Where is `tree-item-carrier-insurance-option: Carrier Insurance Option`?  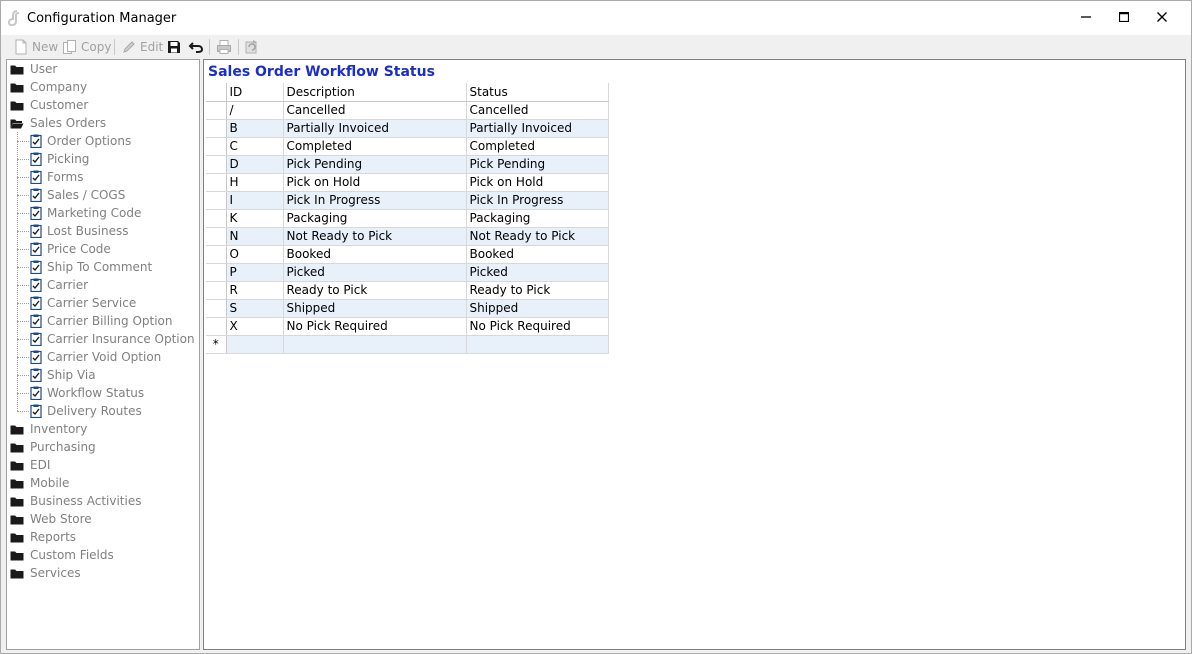 tree-item-carrier-insurance-option: Carrier Insurance Option is located at coordinates (112, 339).